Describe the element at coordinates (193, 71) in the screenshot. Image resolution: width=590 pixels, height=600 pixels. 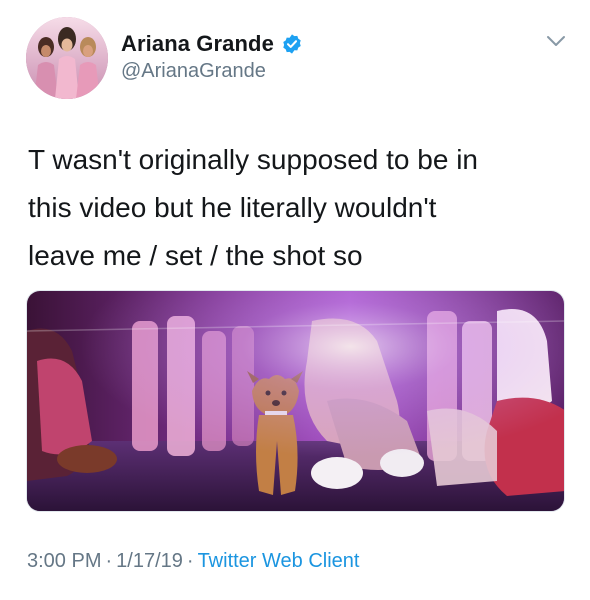
I see `author-handle: @ArianaGrande` at that location.